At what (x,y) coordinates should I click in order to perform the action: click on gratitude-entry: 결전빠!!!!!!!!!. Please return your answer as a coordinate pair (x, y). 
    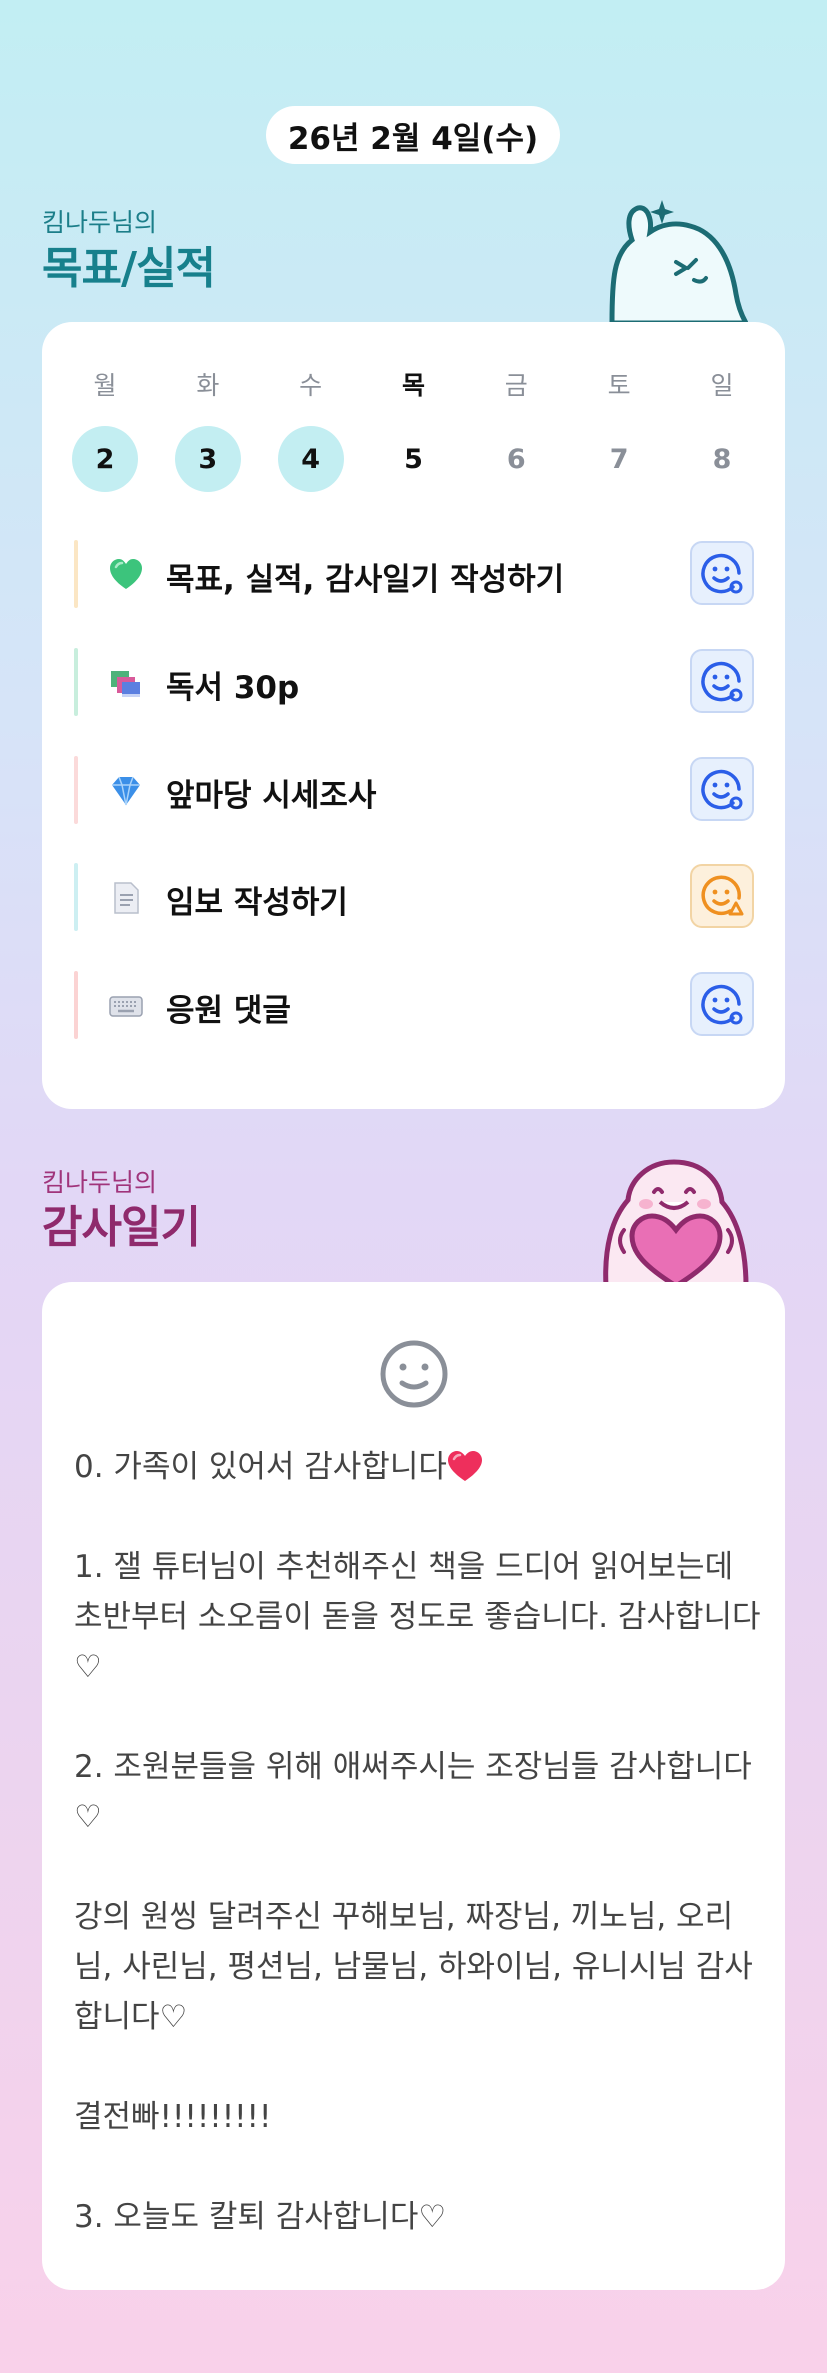
    Looking at the image, I should click on (173, 2117).